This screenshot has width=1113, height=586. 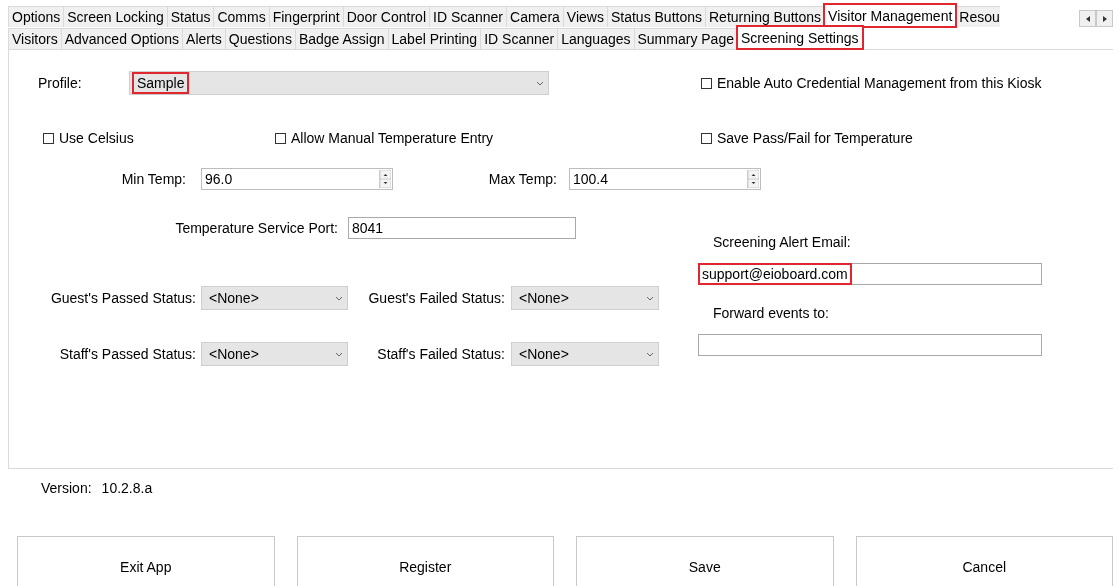 I want to click on tab: Status Buttons, so click(x=656, y=16).